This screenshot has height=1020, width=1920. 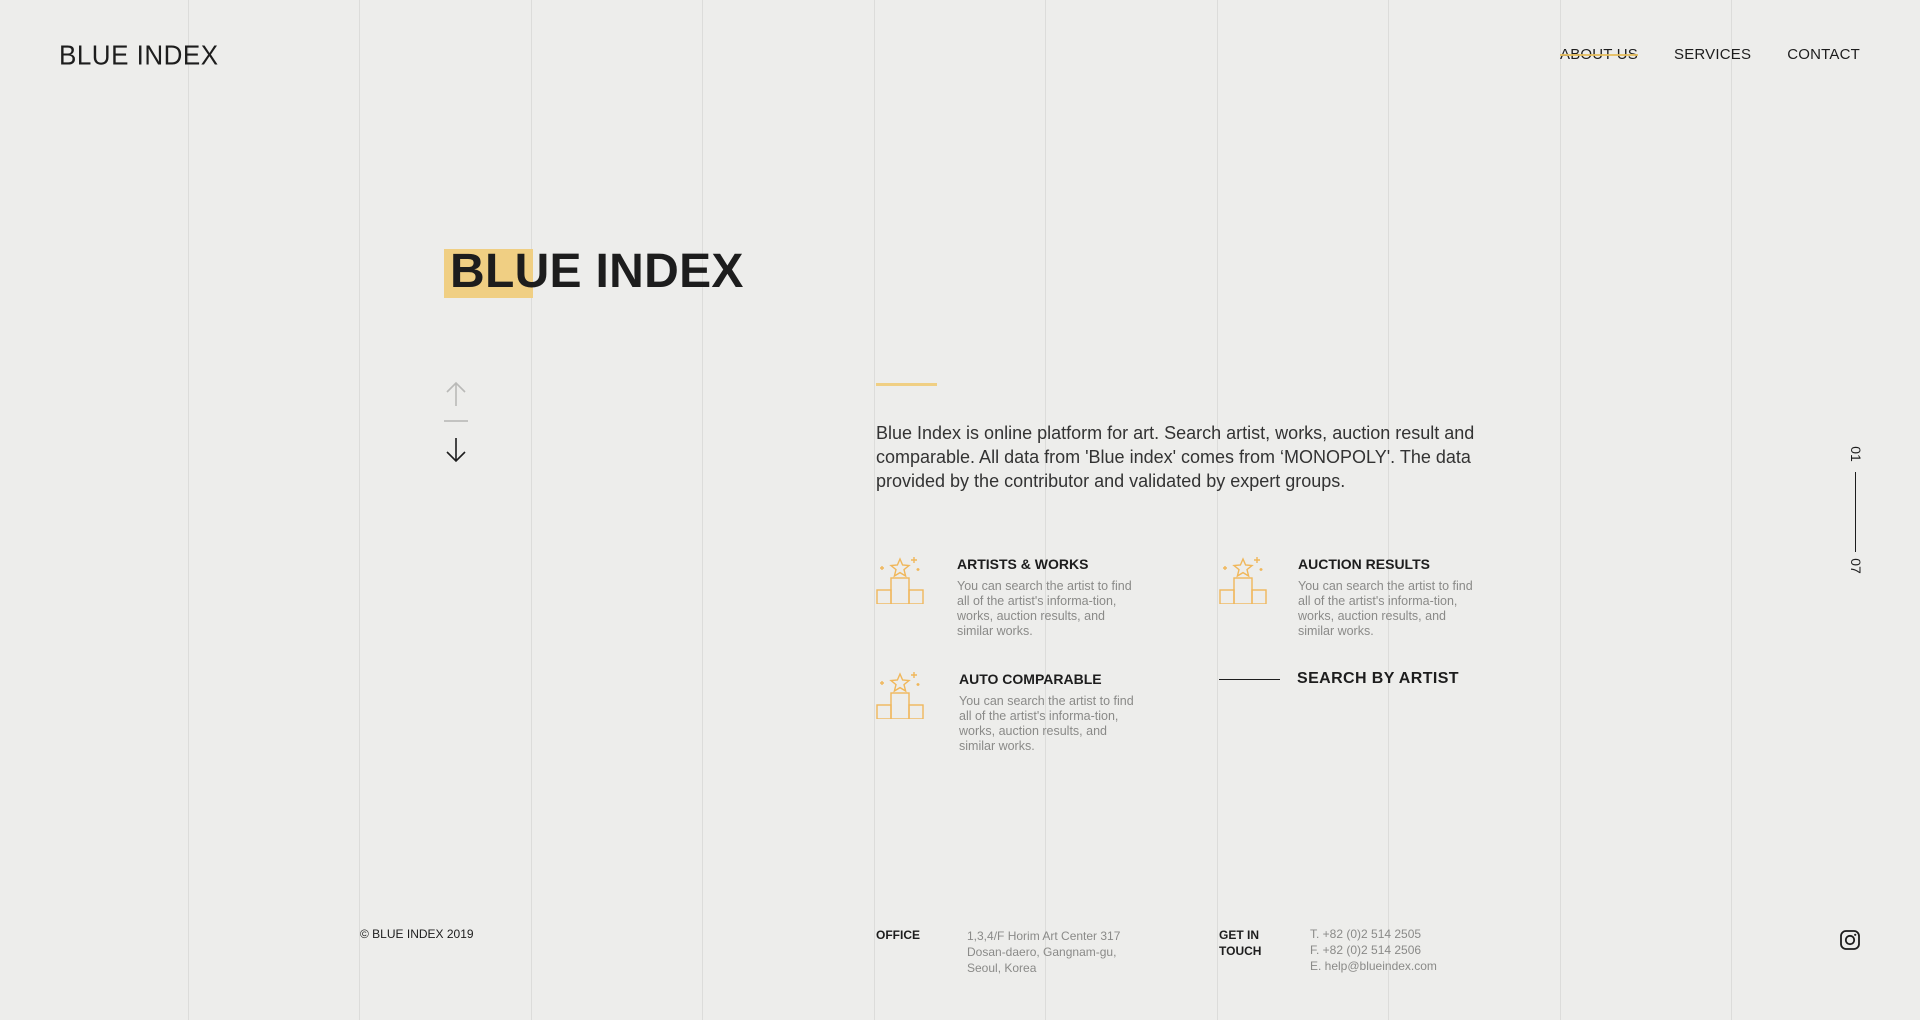 I want to click on phone: T. +82 (0)2 514 2505, so click(x=1373, y=934).